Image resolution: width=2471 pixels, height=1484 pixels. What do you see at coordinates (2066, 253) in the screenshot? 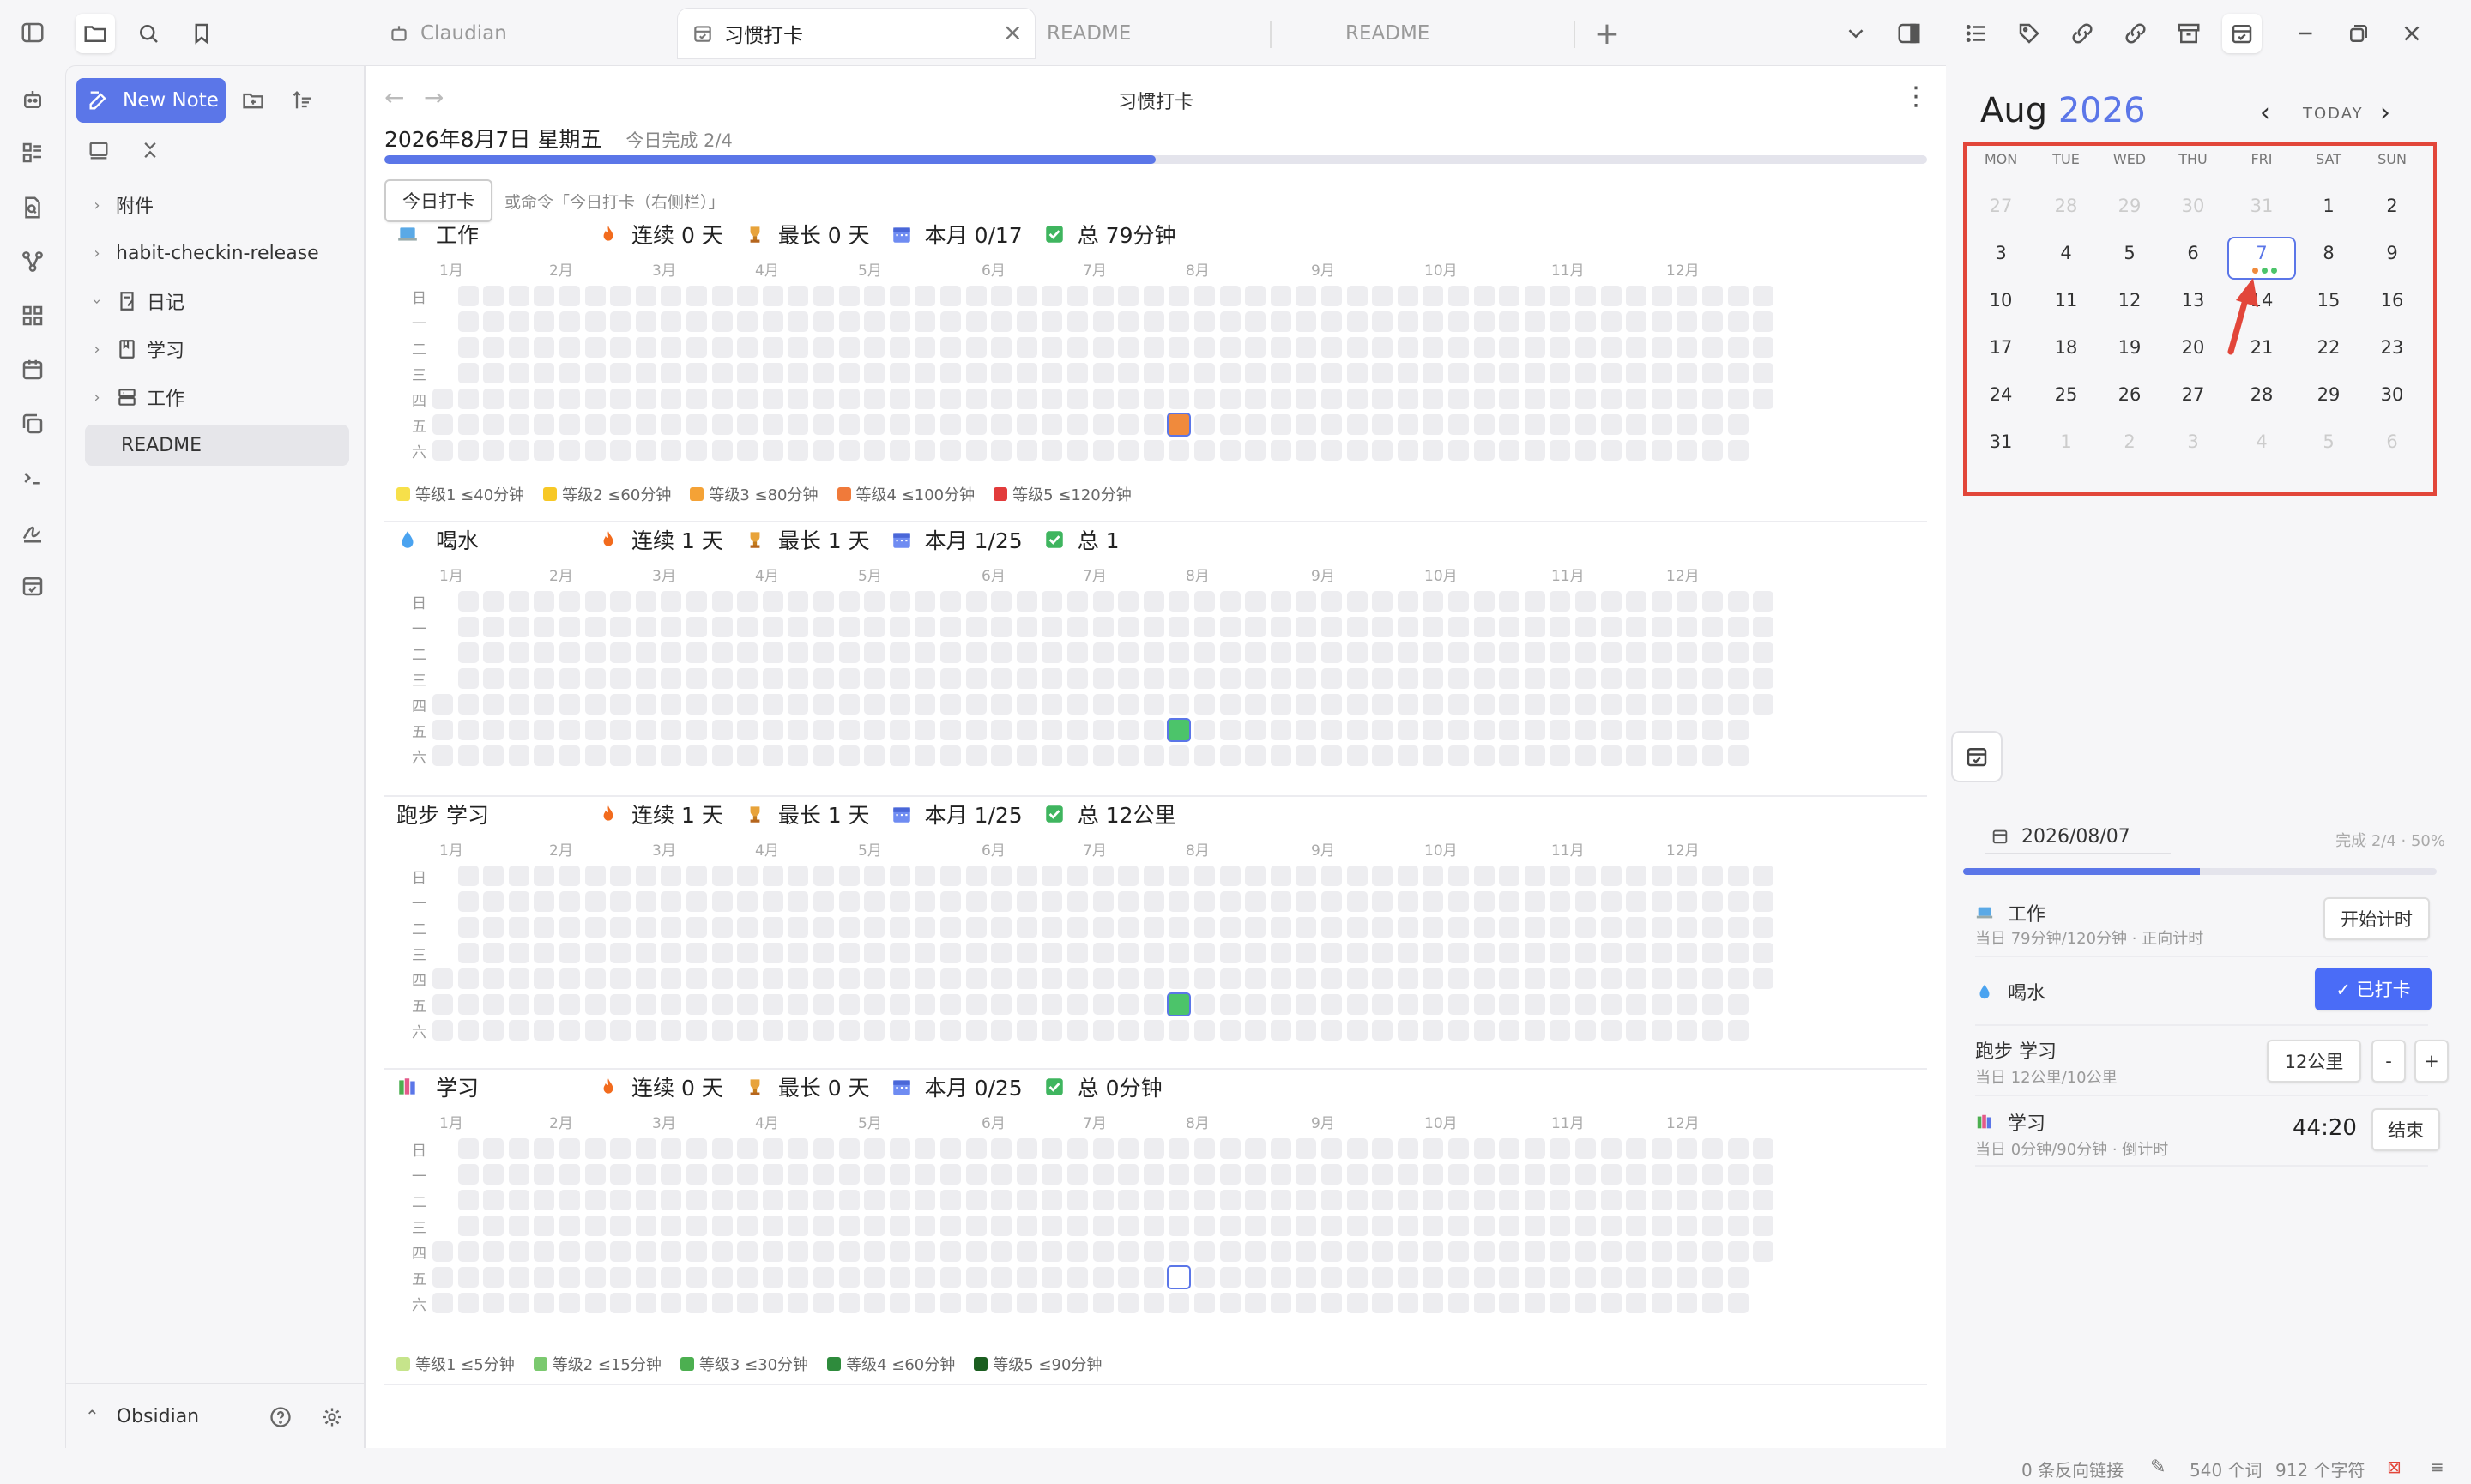
I see `calendar-day: 4` at bounding box center [2066, 253].